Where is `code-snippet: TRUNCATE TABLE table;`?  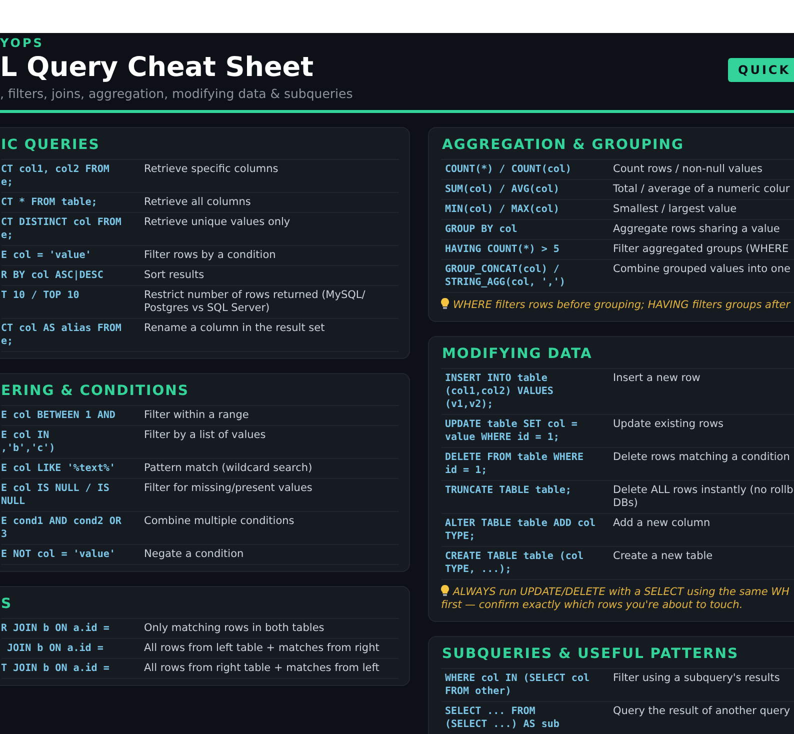 code-snippet: TRUNCATE TABLE table; is located at coordinates (508, 491).